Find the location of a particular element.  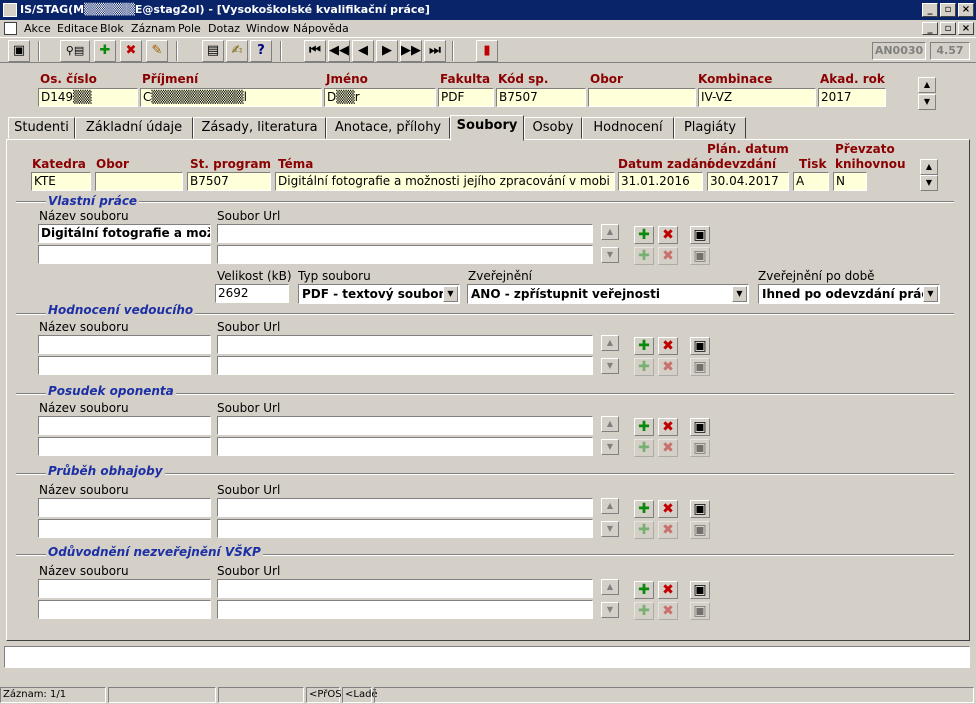

typ-souboru-select: PDF - textový soubor ▼ is located at coordinates (379, 294).